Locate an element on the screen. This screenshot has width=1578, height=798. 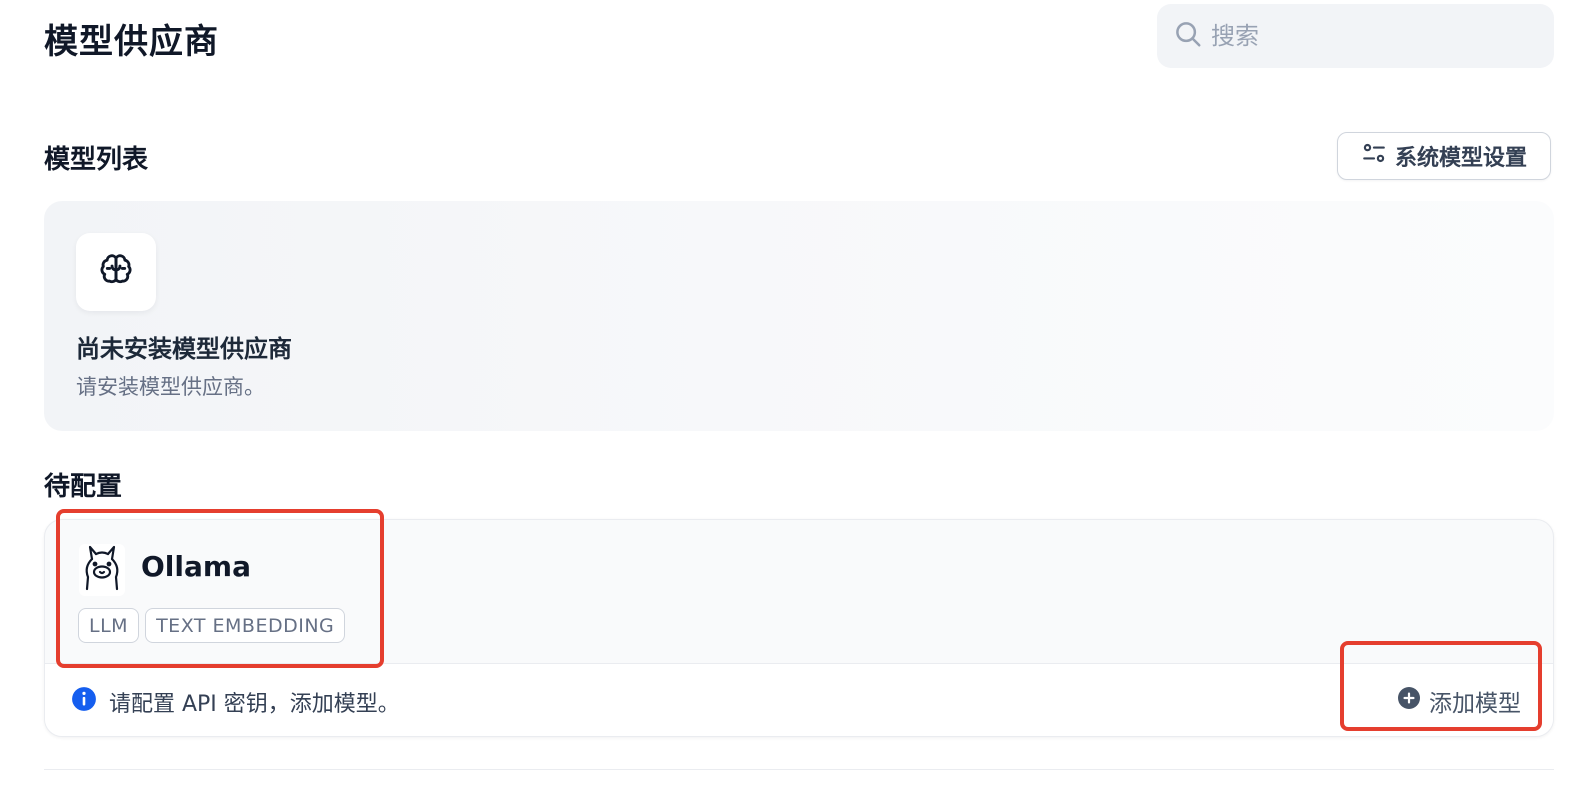
llama-icon is located at coordinates (102, 570).